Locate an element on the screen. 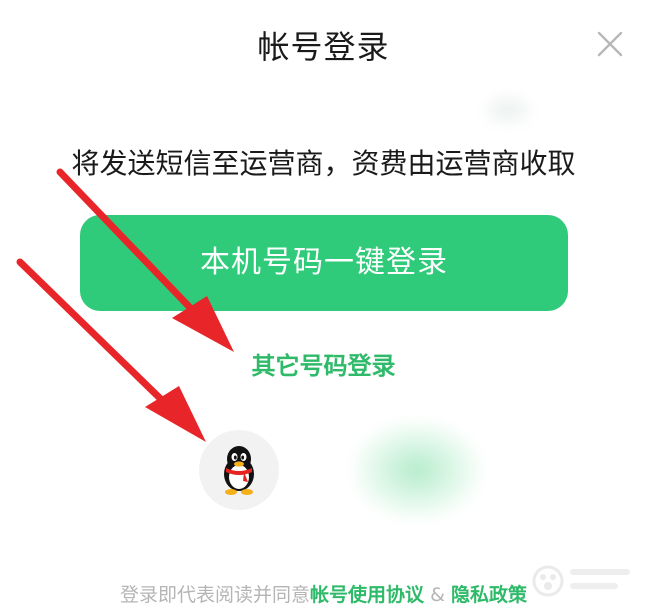 The height and width of the screenshot is (615, 647). sms-fee-notice: 将发送短信至运营商，资费由运营商收取 is located at coordinates (323, 163).